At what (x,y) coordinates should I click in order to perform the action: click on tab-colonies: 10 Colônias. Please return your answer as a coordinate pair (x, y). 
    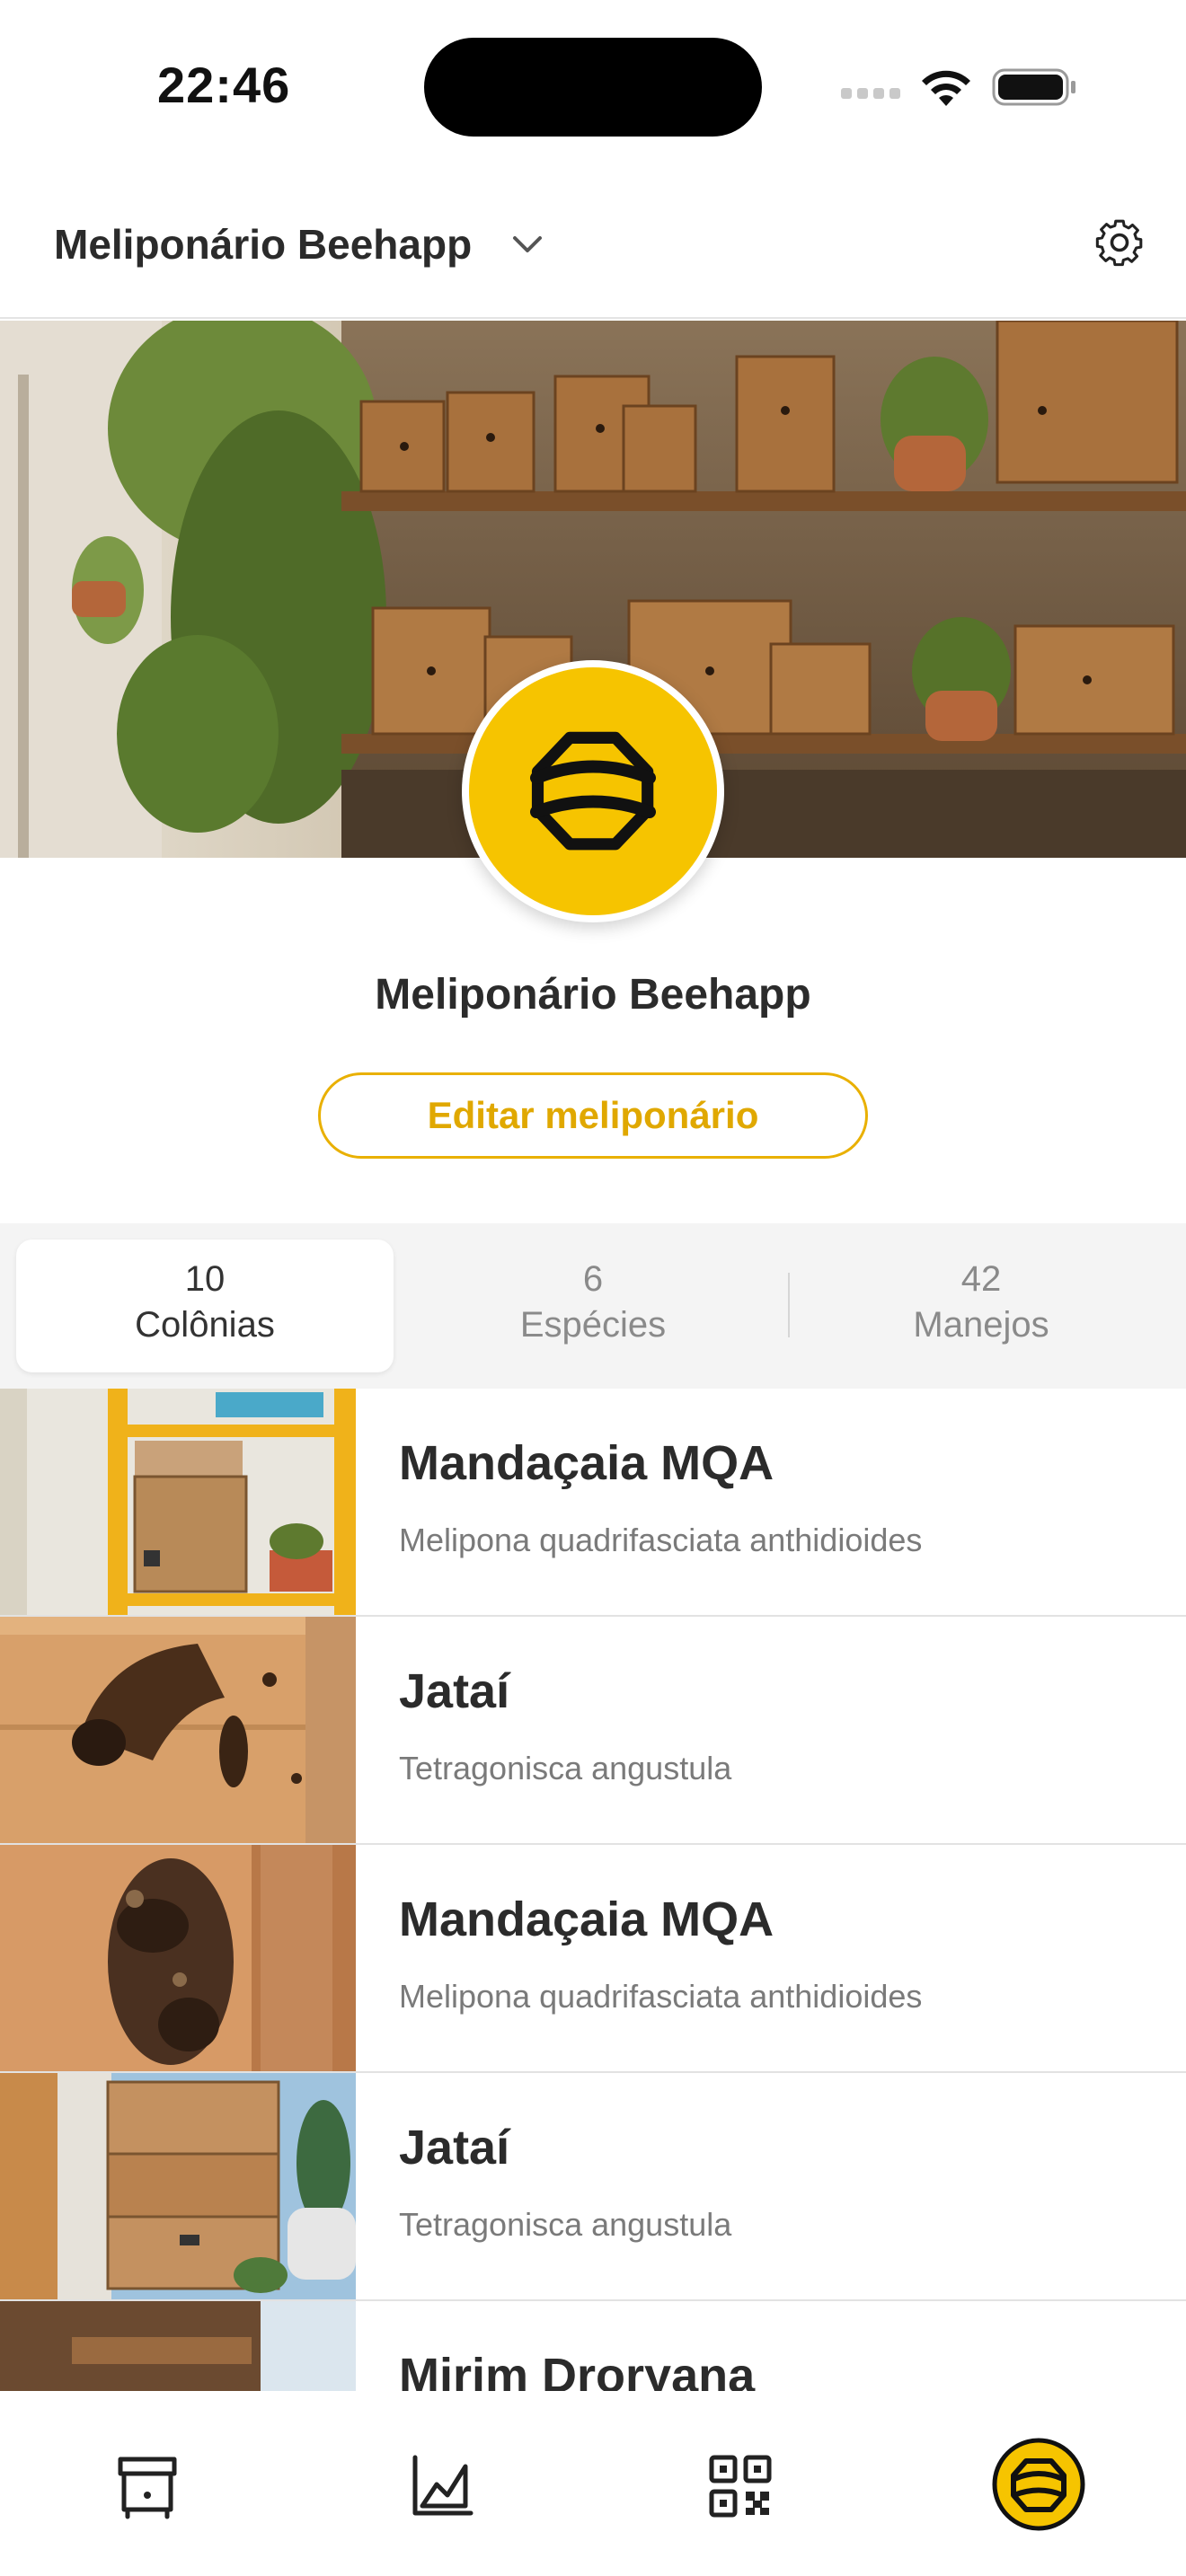
    Looking at the image, I should click on (205, 1305).